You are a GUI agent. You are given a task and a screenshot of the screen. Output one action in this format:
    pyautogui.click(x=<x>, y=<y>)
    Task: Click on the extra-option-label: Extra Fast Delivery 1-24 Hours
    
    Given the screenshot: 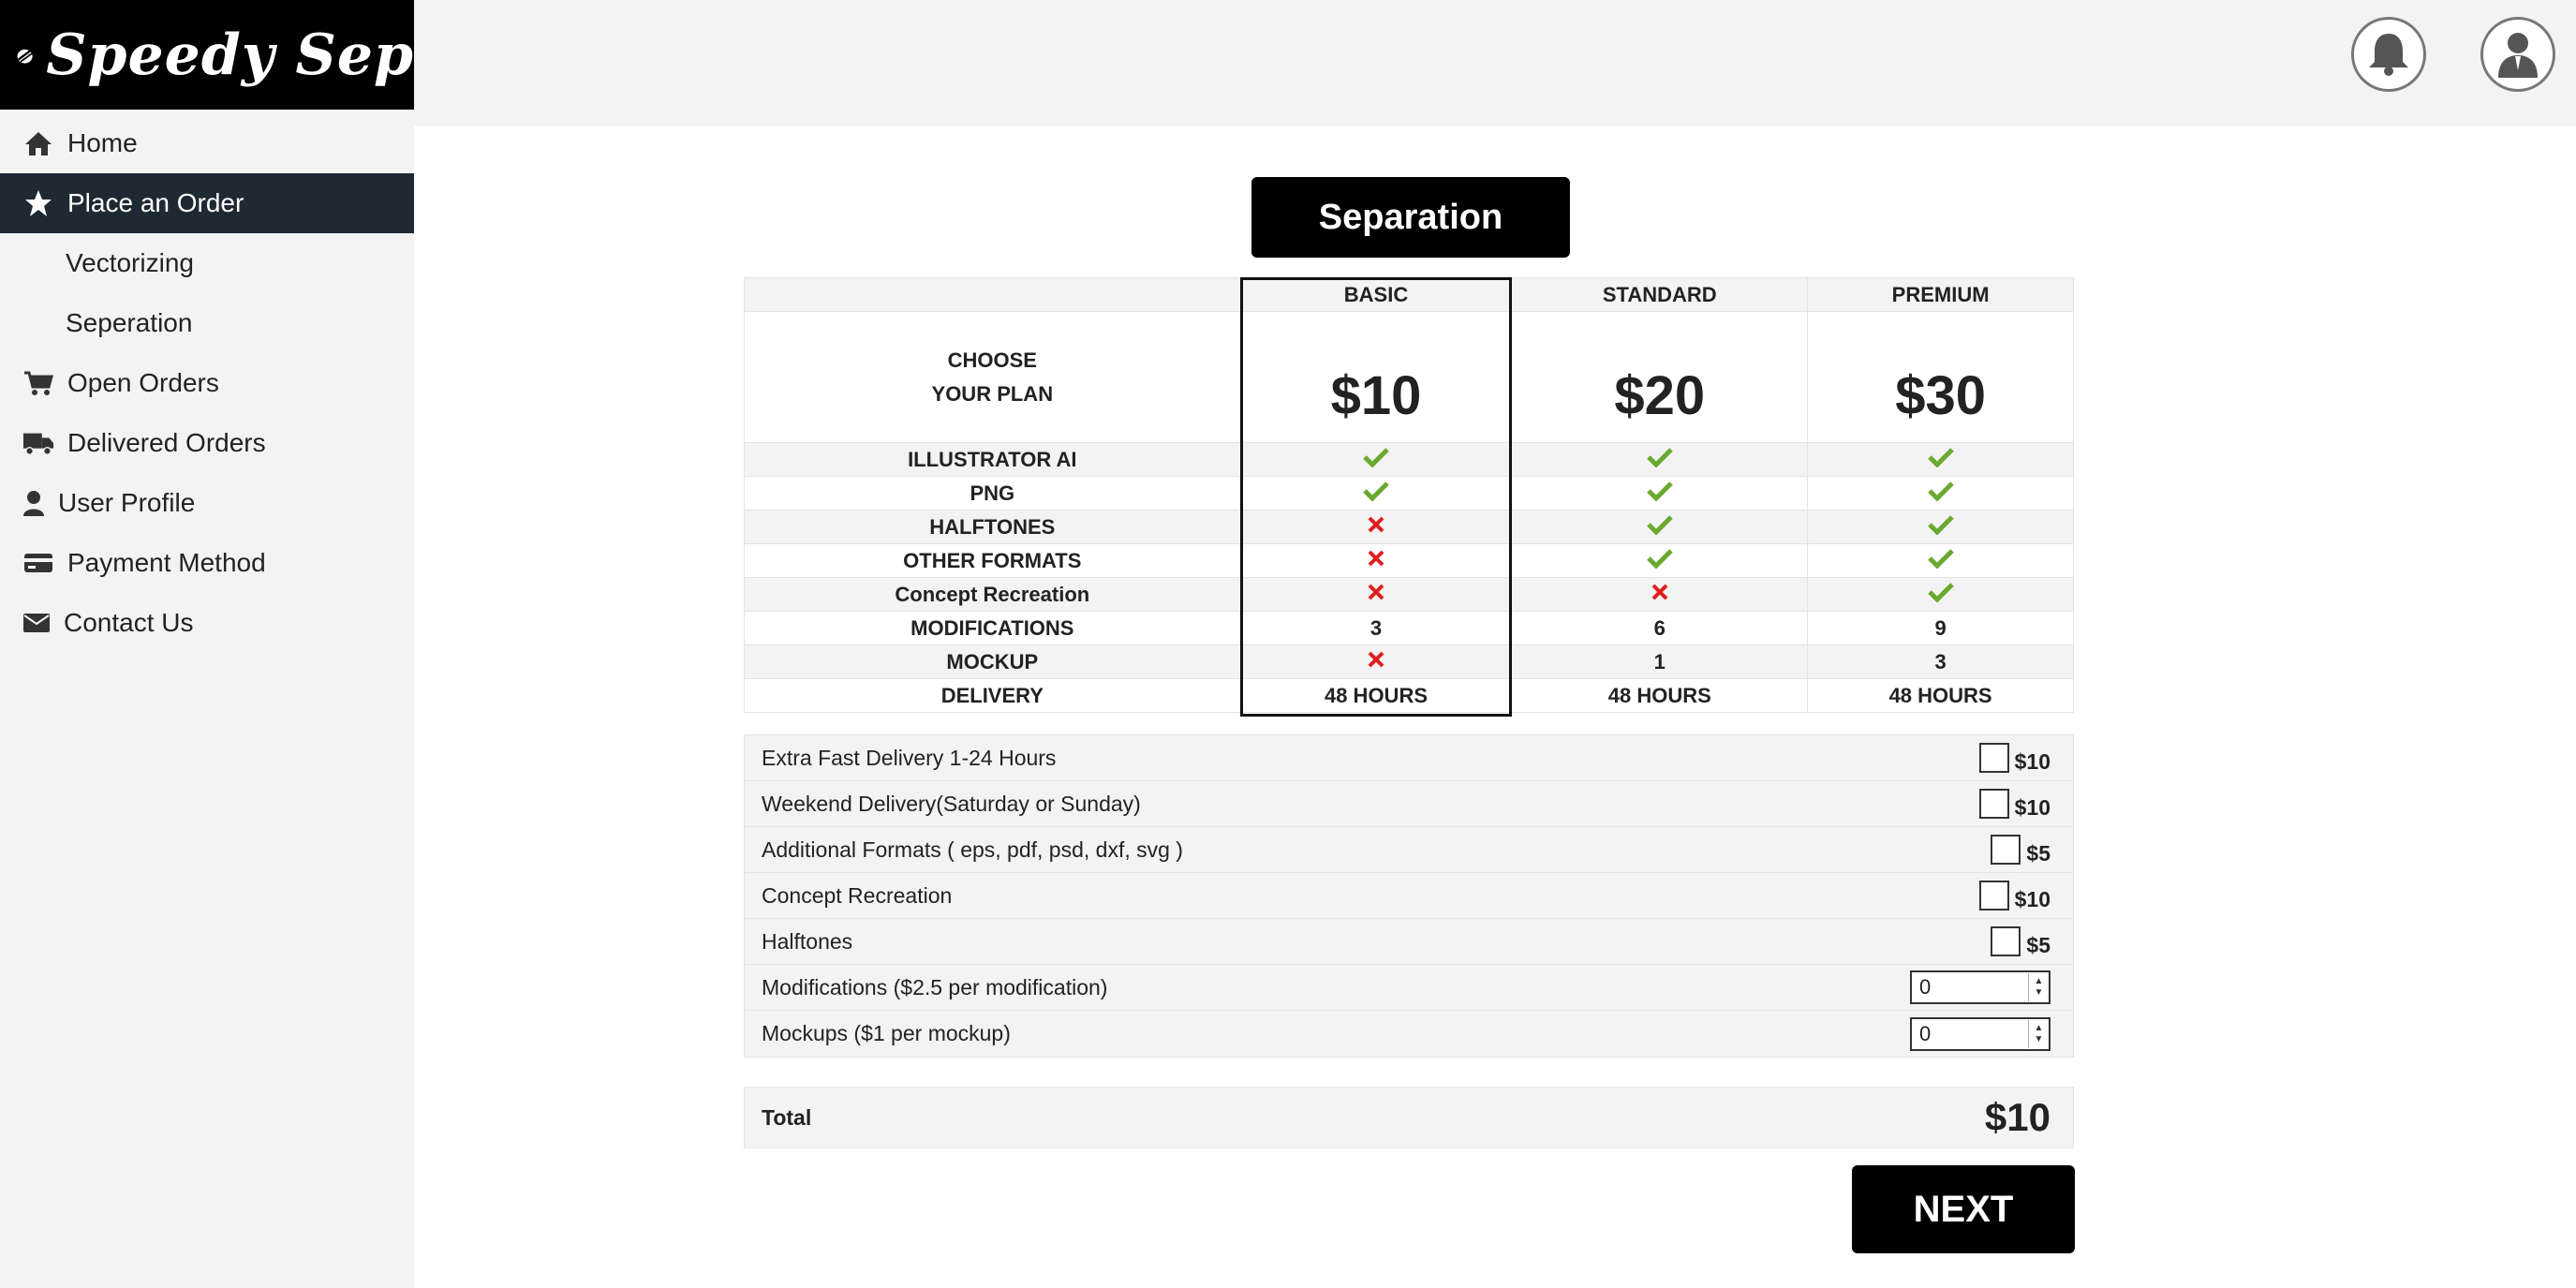 What is the action you would take?
    pyautogui.click(x=909, y=758)
    